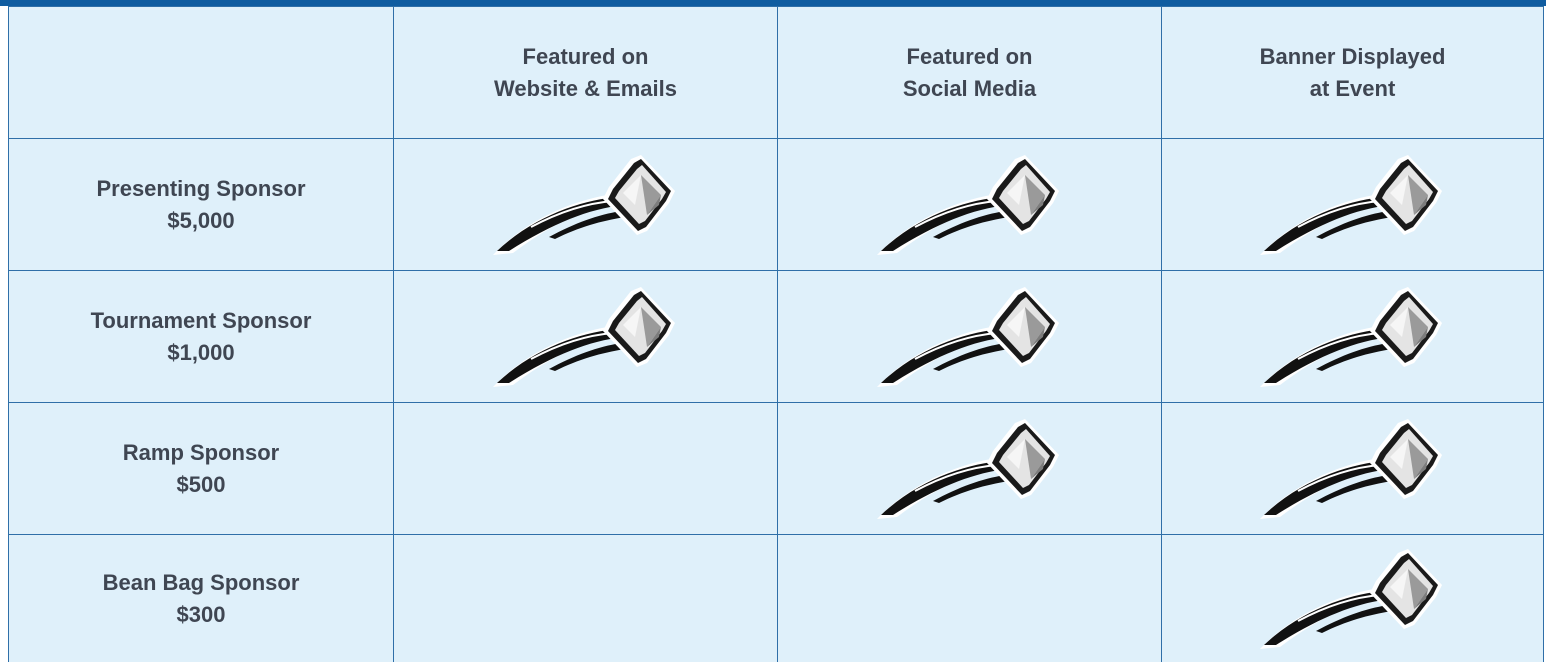 The width and height of the screenshot is (1546, 662). I want to click on column-header-label: Banner Displayed at Event, so click(1352, 72).